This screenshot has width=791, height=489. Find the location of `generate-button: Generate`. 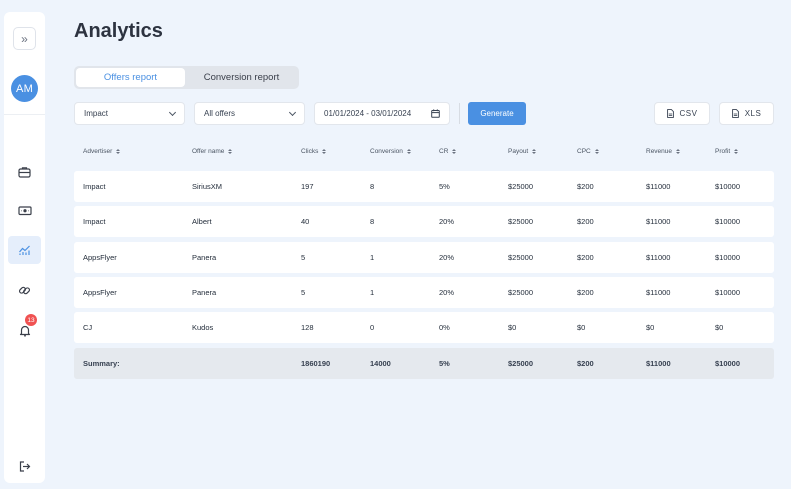

generate-button: Generate is located at coordinates (497, 113).